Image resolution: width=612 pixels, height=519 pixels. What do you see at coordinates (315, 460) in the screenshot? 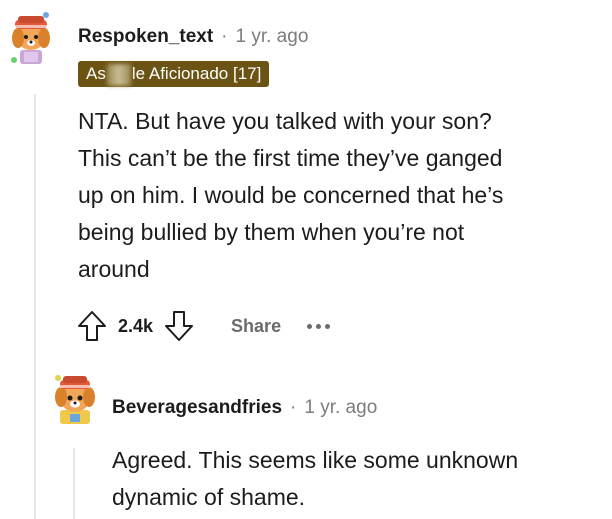
I see `comment-body-line: Agreed. This seems like some unknown` at bounding box center [315, 460].